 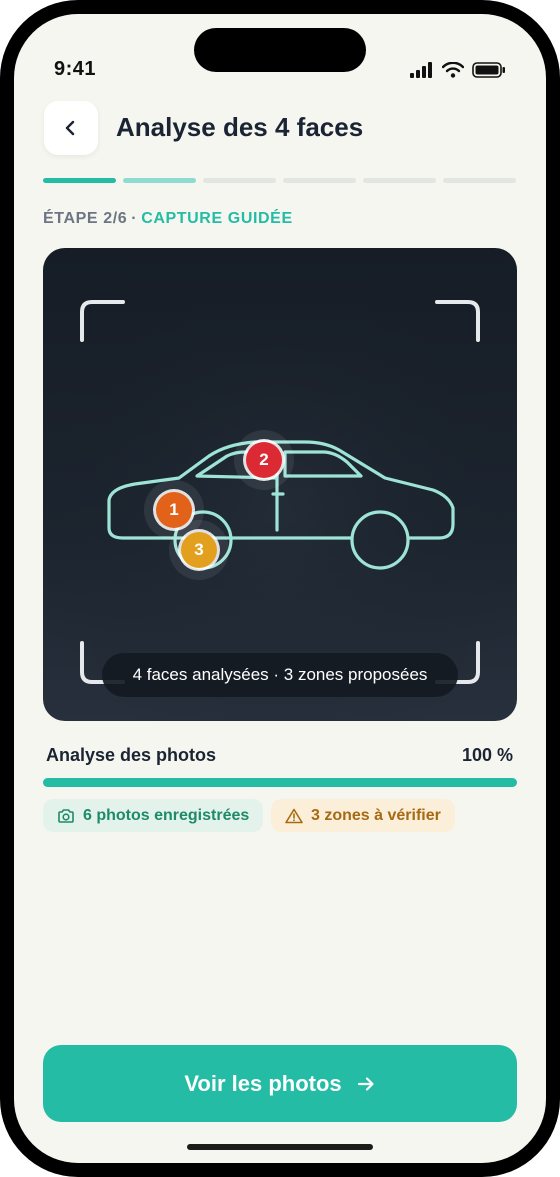 I want to click on battery-icon, so click(x=488, y=70).